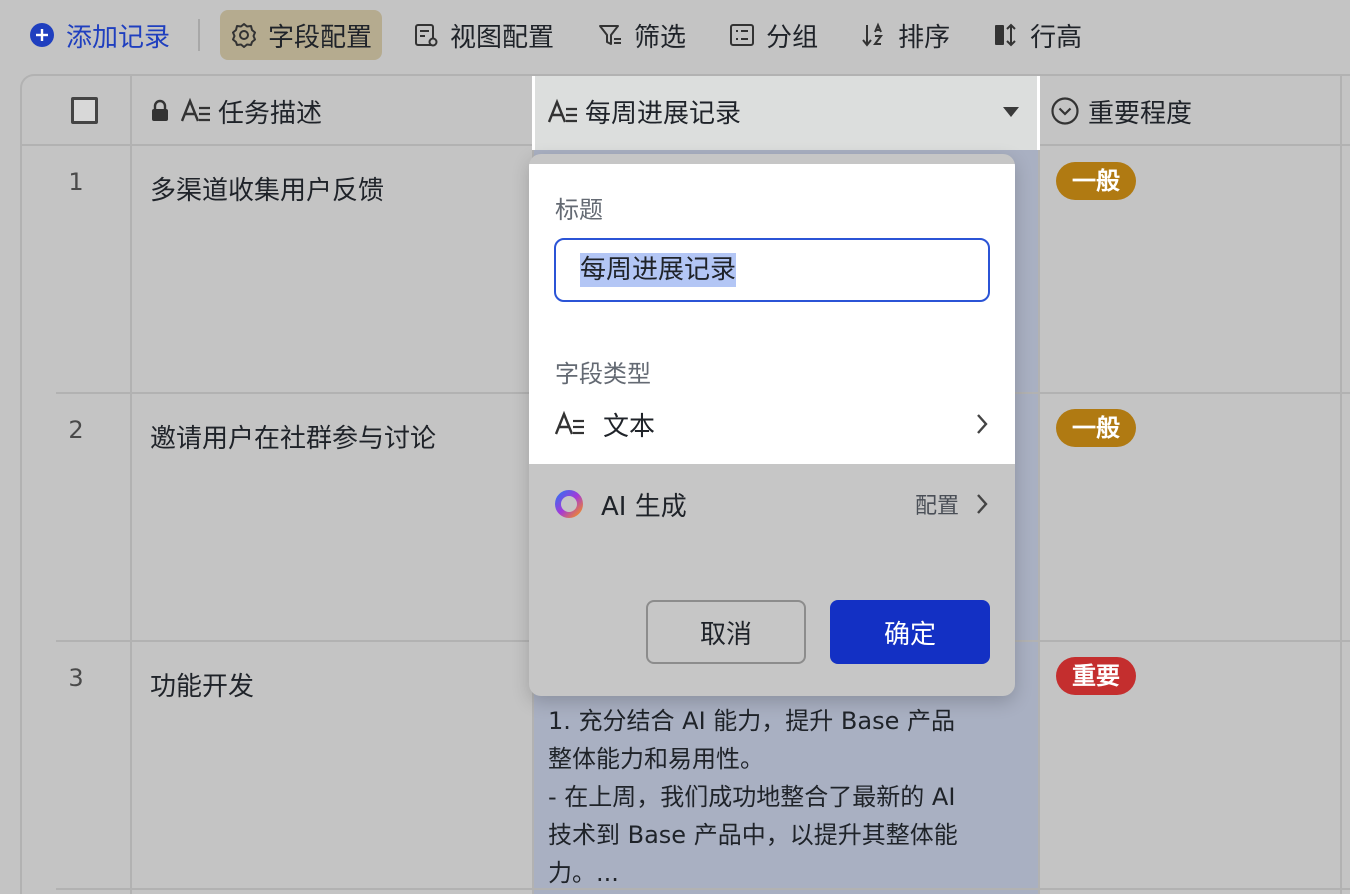  What do you see at coordinates (76, 678) in the screenshot?
I see `row-number: 3` at bounding box center [76, 678].